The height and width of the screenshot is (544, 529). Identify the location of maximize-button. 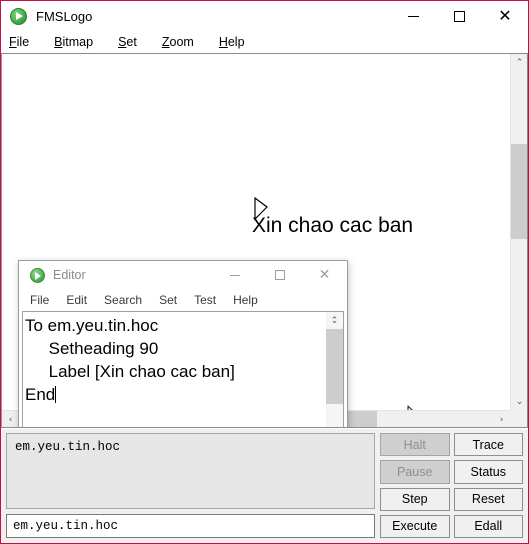
(459, 16).